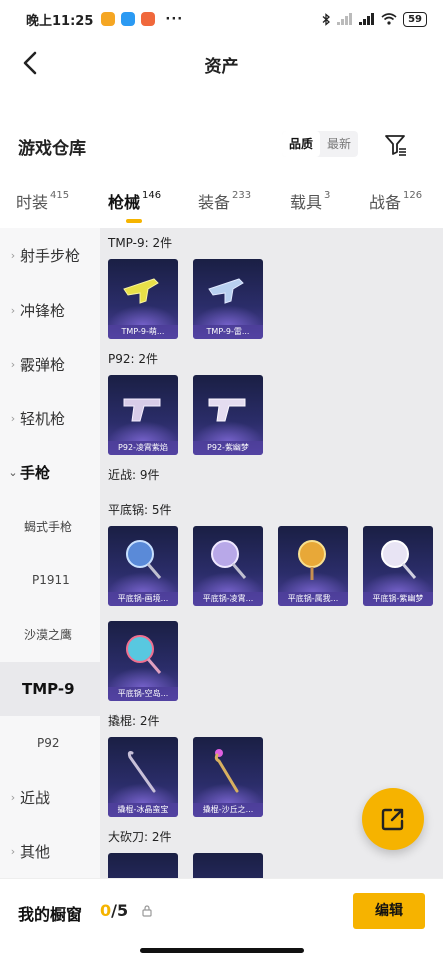  I want to click on sidebar-item-label: 蝎式手枪, so click(48, 526).